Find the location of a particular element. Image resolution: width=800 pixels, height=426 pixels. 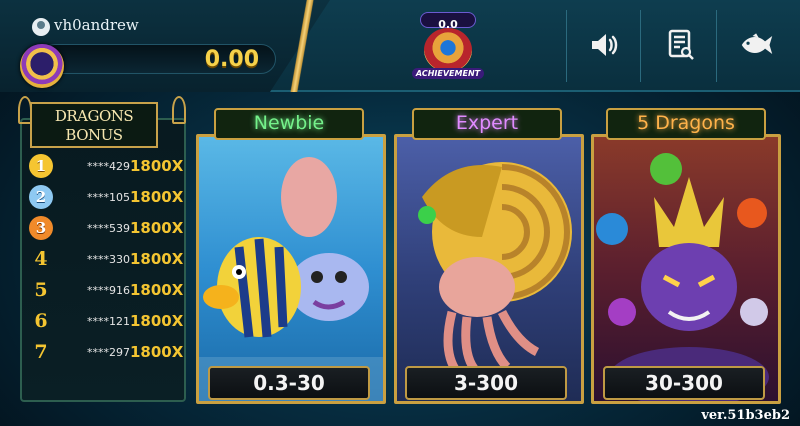

dragons-bonus-title: DRAGONS BONUS is located at coordinates (94, 125).